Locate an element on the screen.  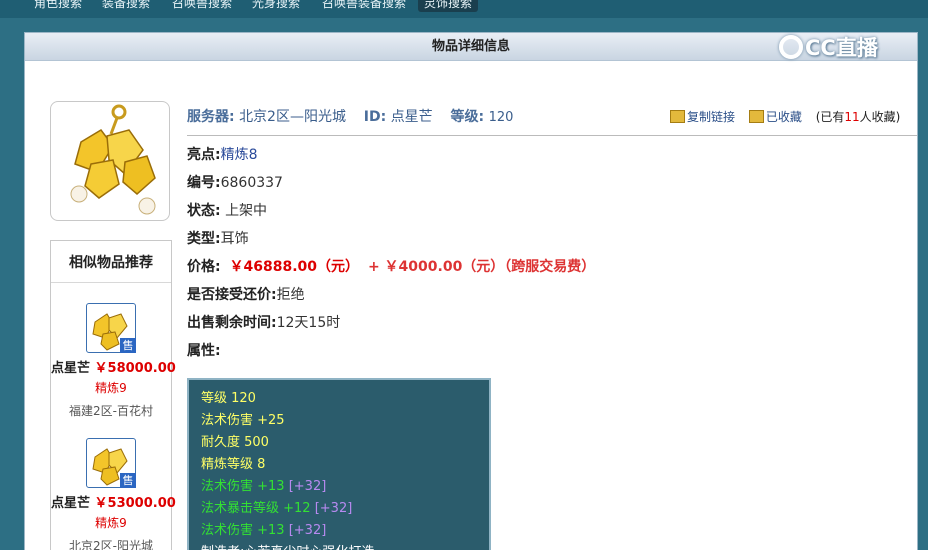
fav-number: 11 is located at coordinates (852, 117).